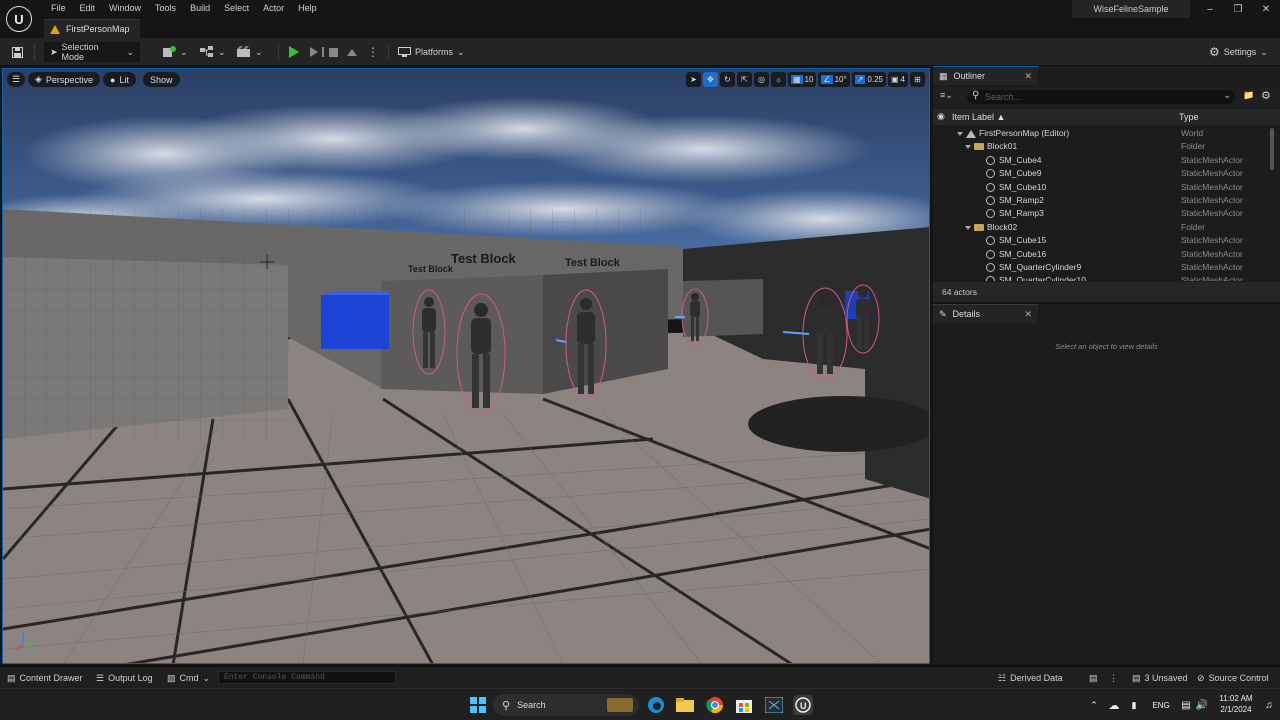  Describe the element at coordinates (1101, 146) in the screenshot. I see `outliner-row: Block01 Folder` at that location.